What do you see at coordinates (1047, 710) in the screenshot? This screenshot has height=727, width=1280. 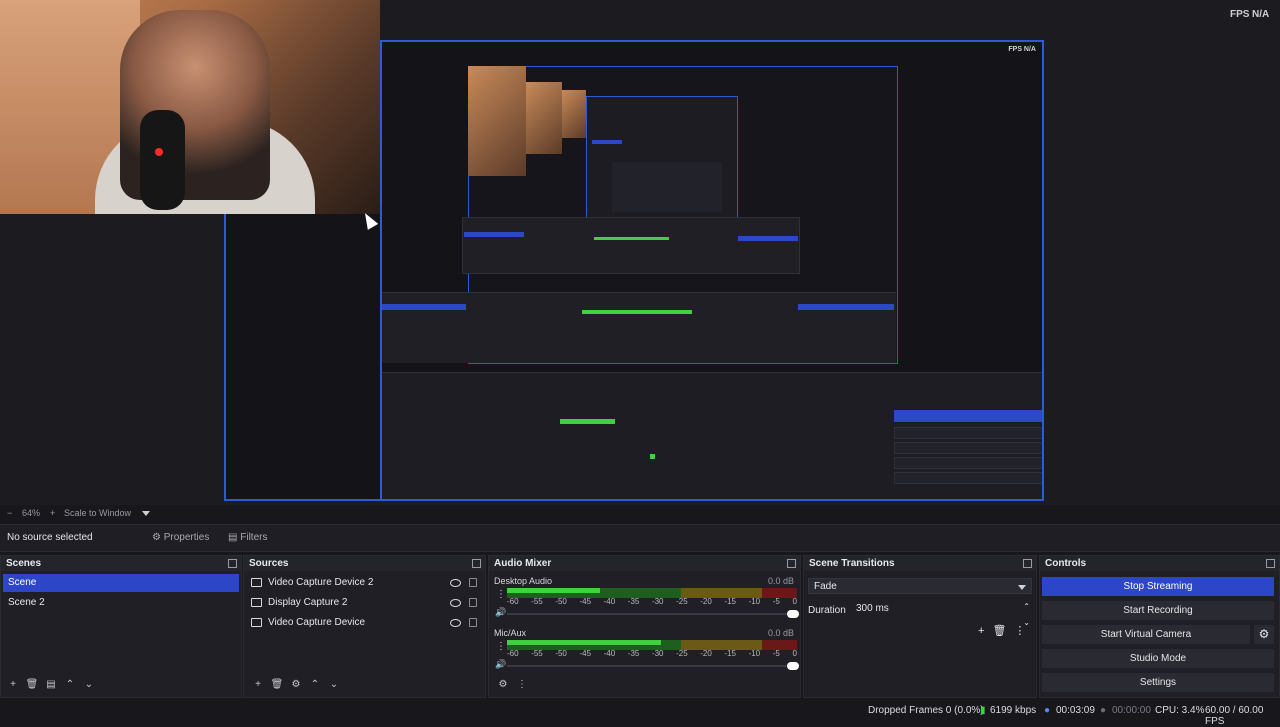 I see `stream-icon: ●` at bounding box center [1047, 710].